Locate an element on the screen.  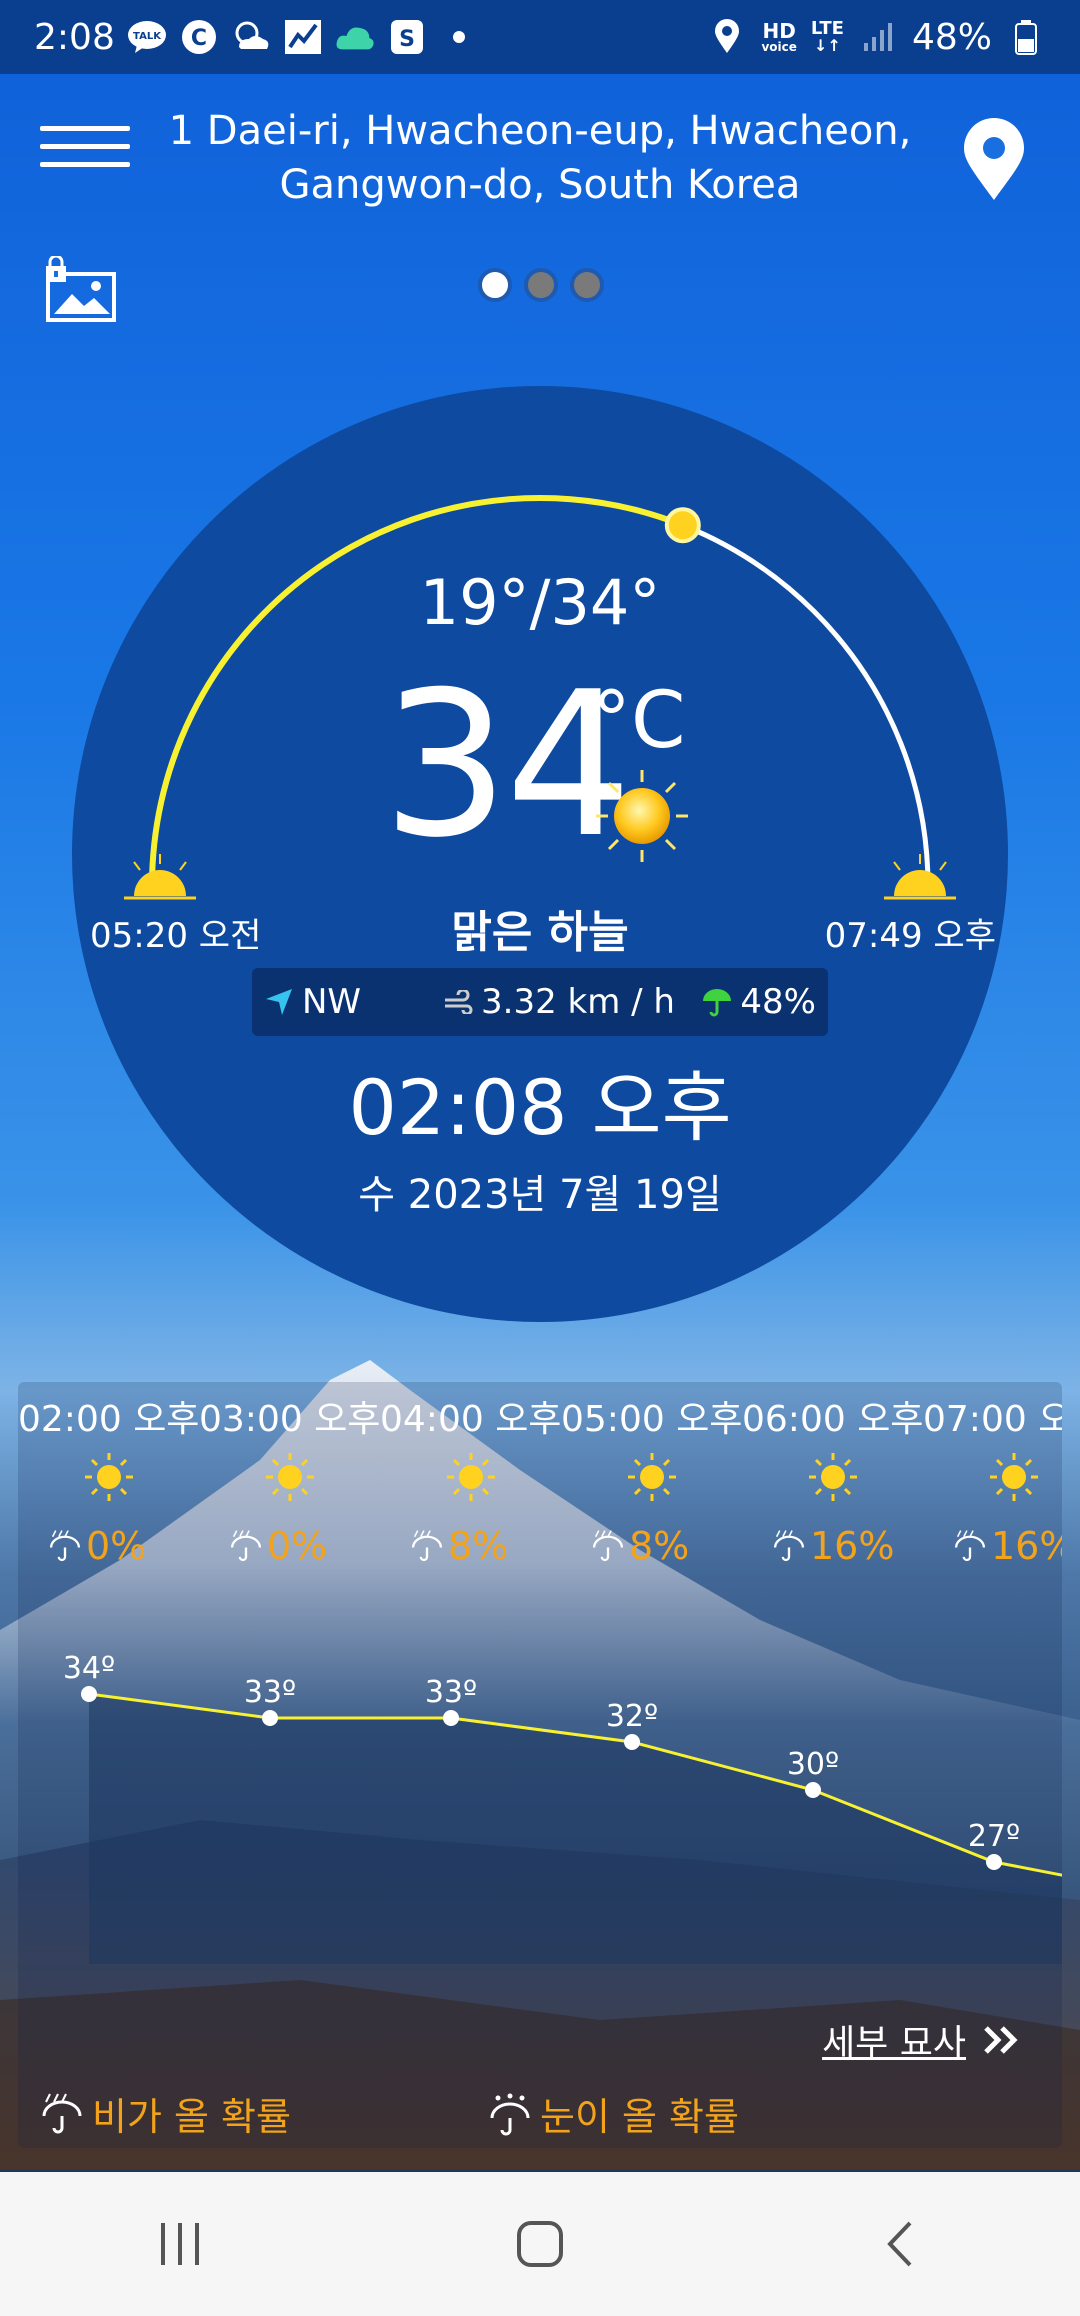
home-button is located at coordinates (540, 2244).